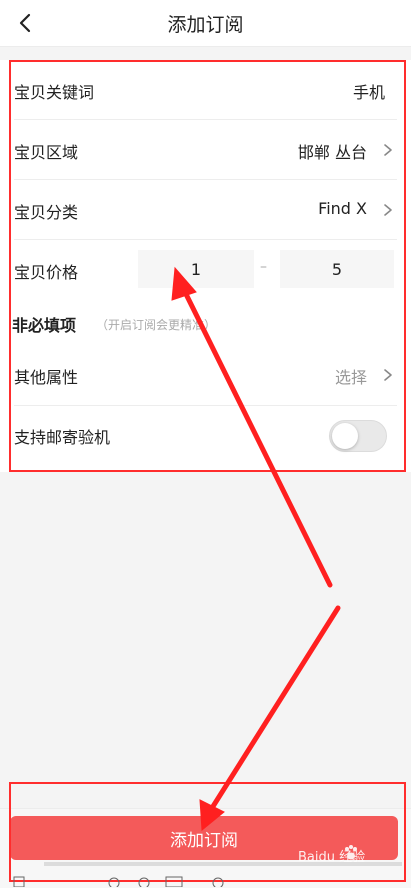 The image size is (411, 888). I want to click on baidu-jingyan-watermark: Baidu 经验, so click(348, 855).